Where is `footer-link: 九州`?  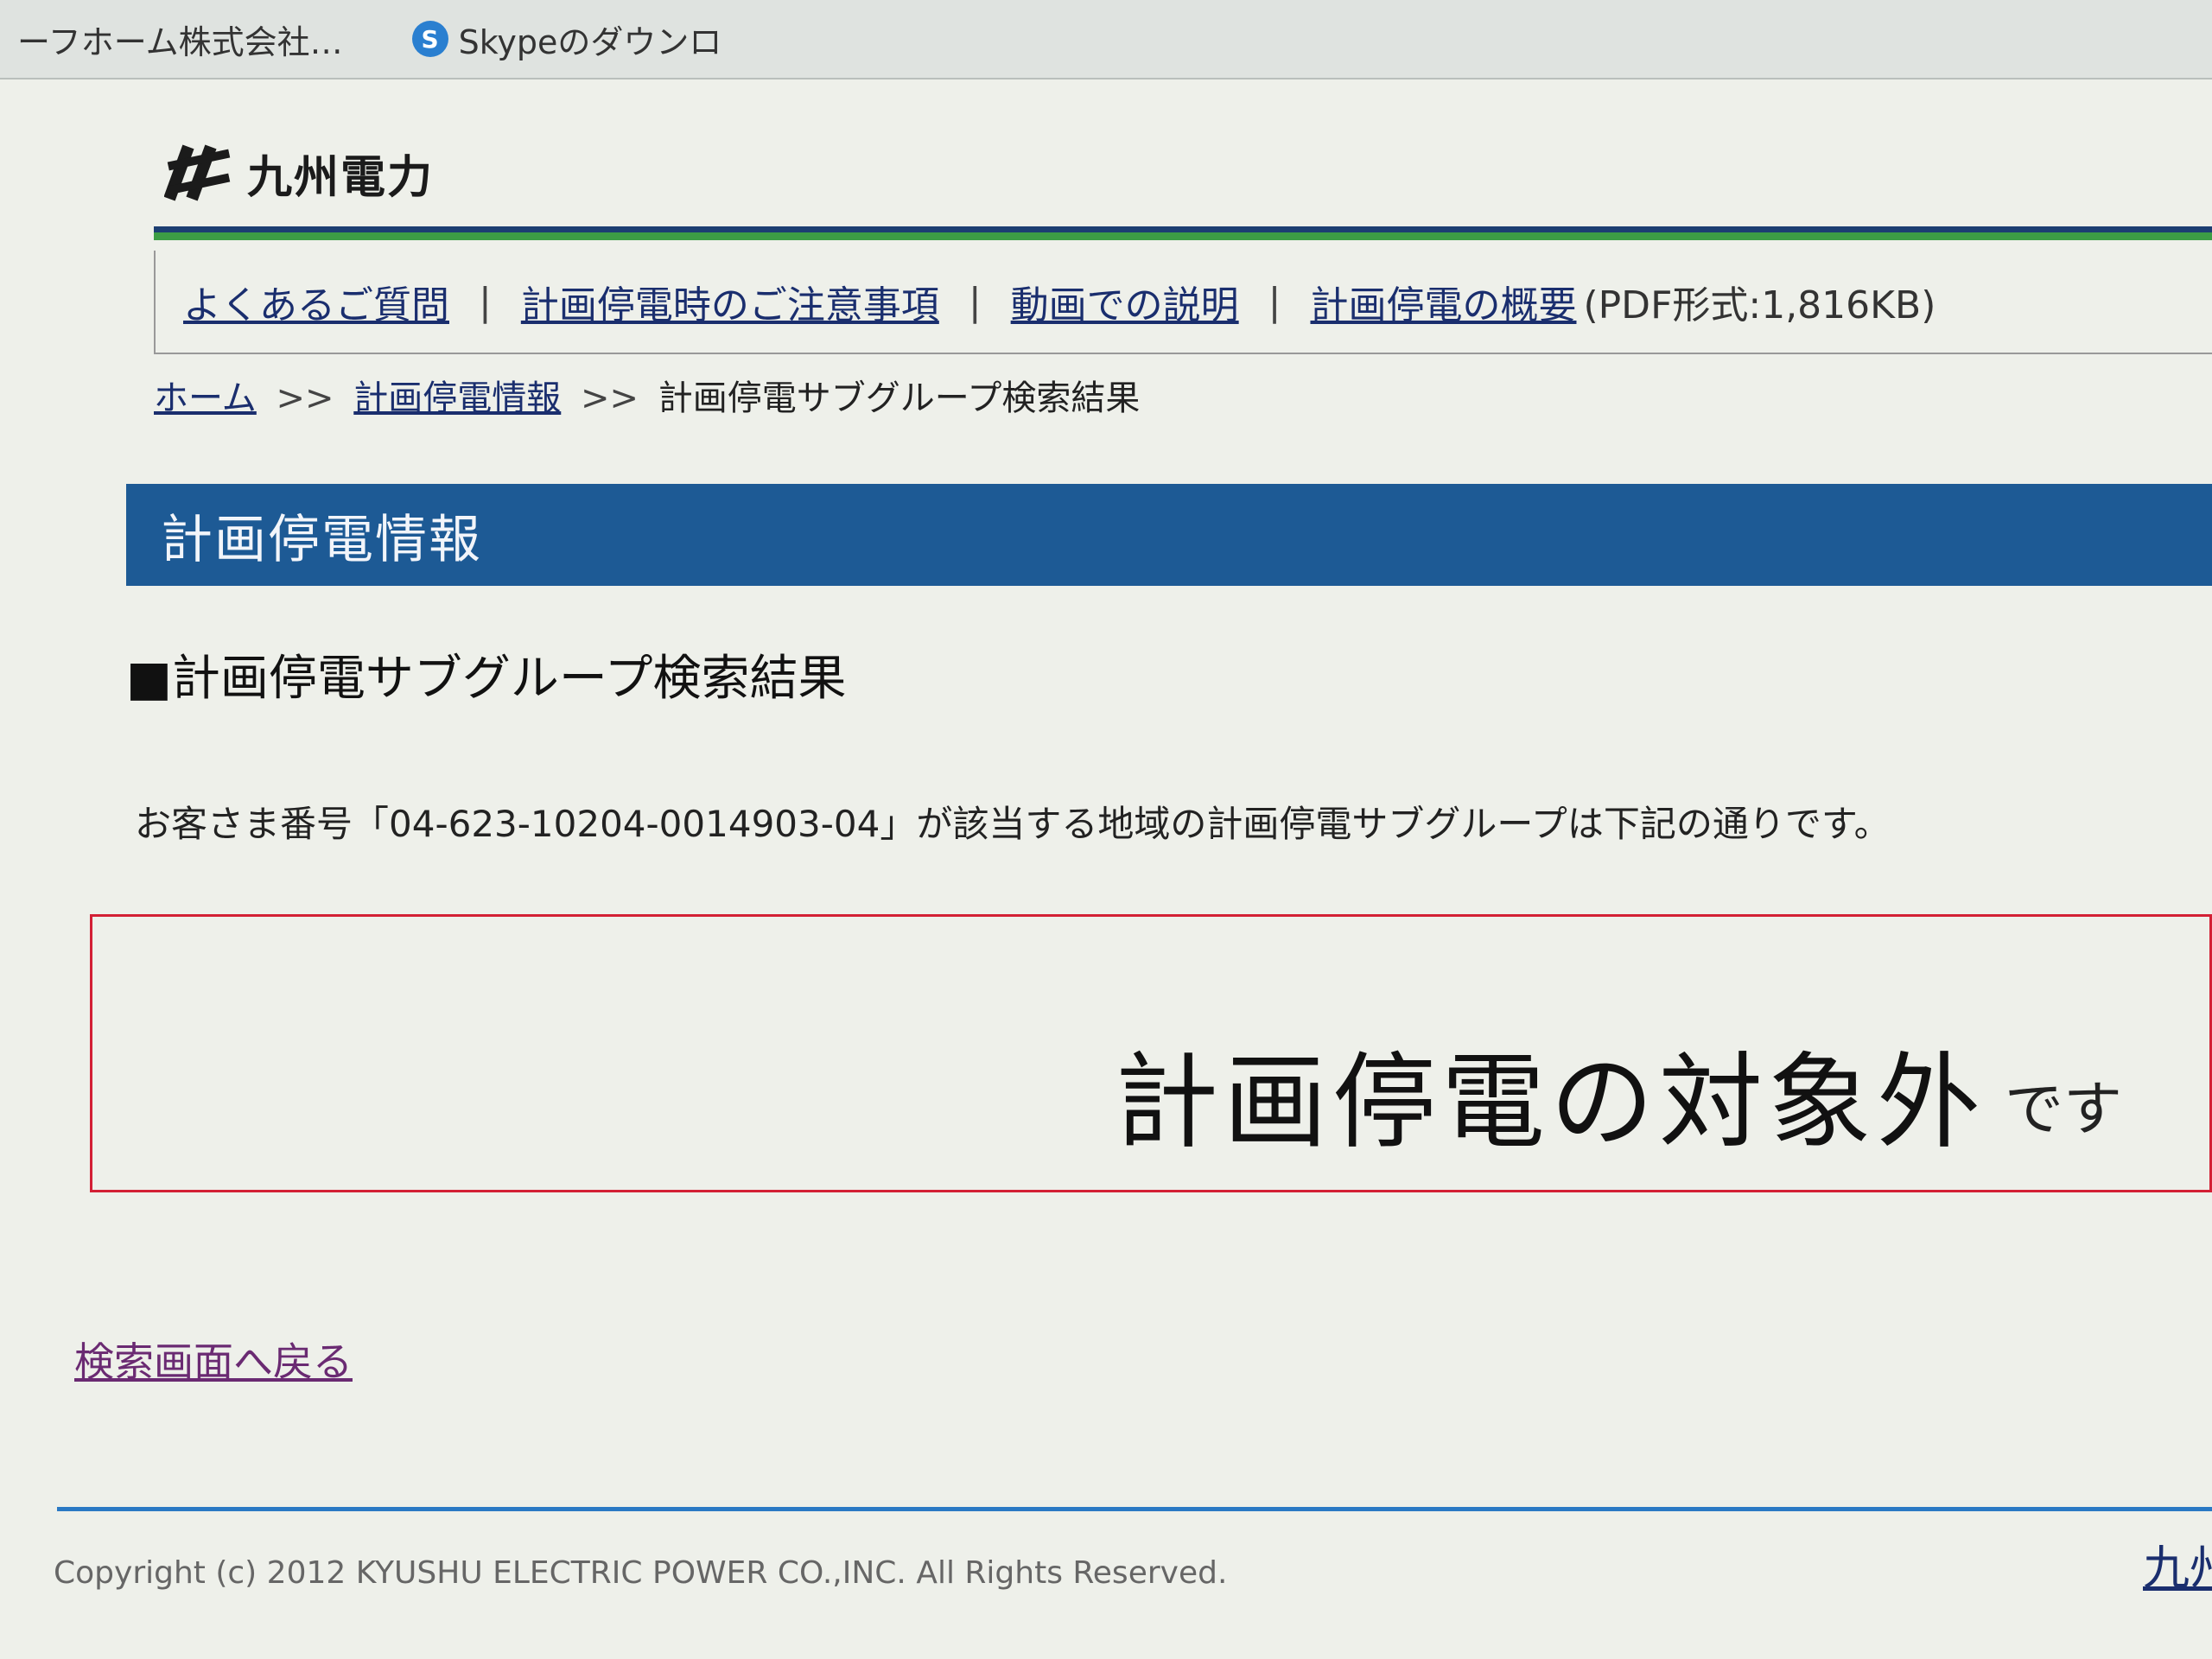 footer-link: 九州 is located at coordinates (2177, 1563).